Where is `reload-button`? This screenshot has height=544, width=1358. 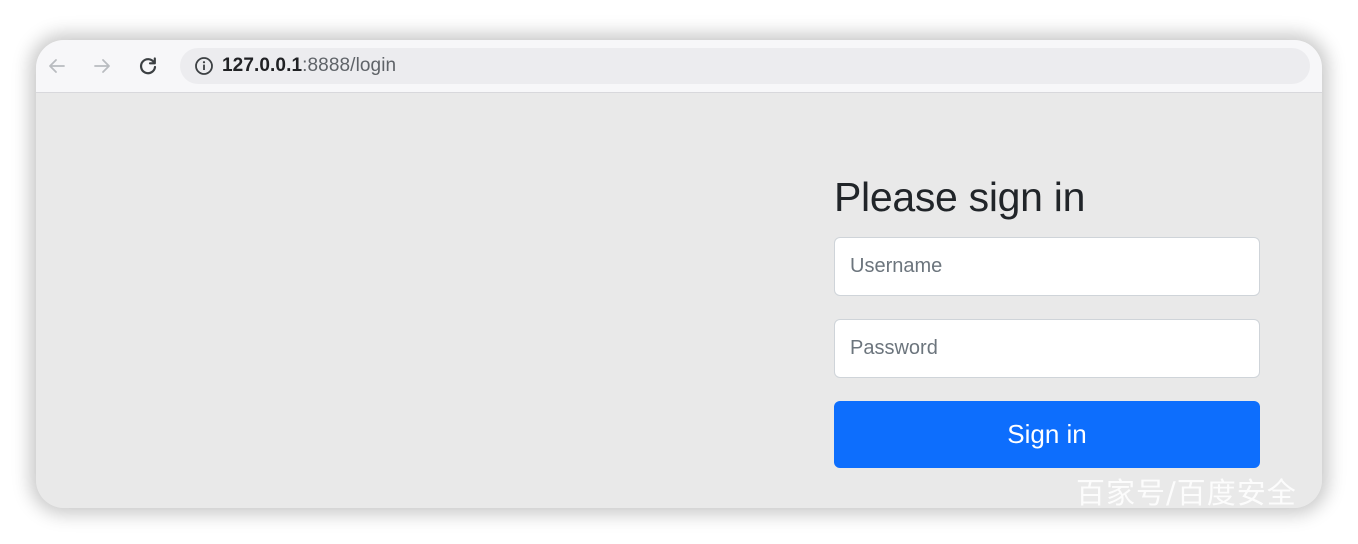
reload-button is located at coordinates (148, 66).